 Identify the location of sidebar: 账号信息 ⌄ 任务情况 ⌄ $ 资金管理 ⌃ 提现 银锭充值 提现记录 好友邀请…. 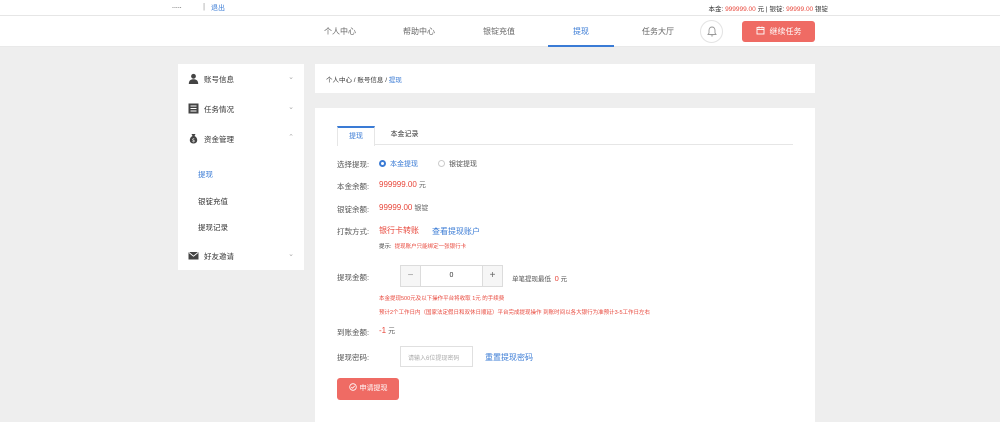
(241, 167).